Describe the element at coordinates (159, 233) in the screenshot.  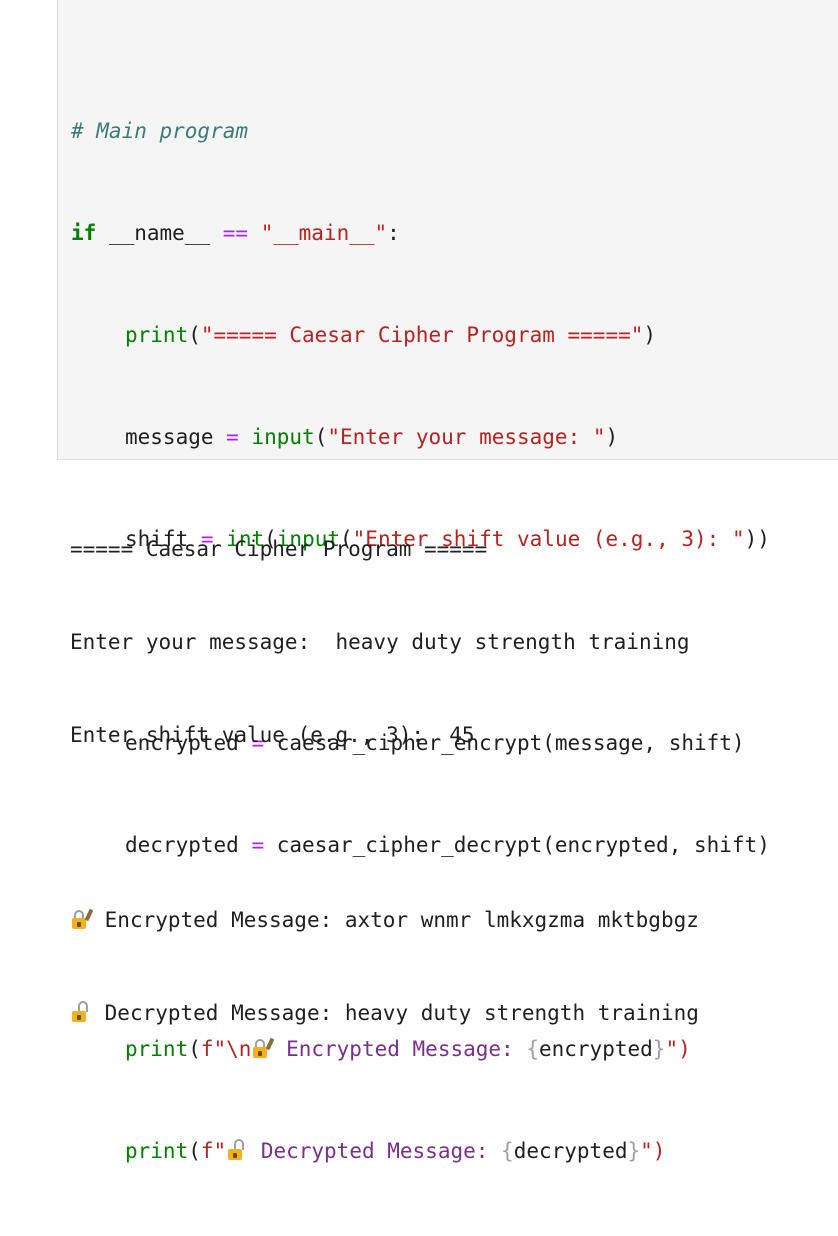
I see `name-var: __name__` at that location.